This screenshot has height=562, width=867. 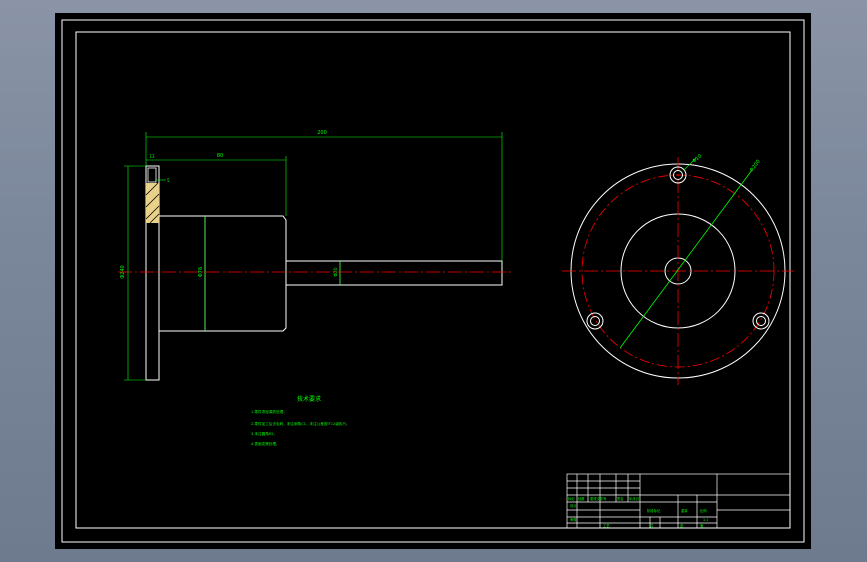 I want to click on tb-scale: 1:1, so click(x=705, y=520).